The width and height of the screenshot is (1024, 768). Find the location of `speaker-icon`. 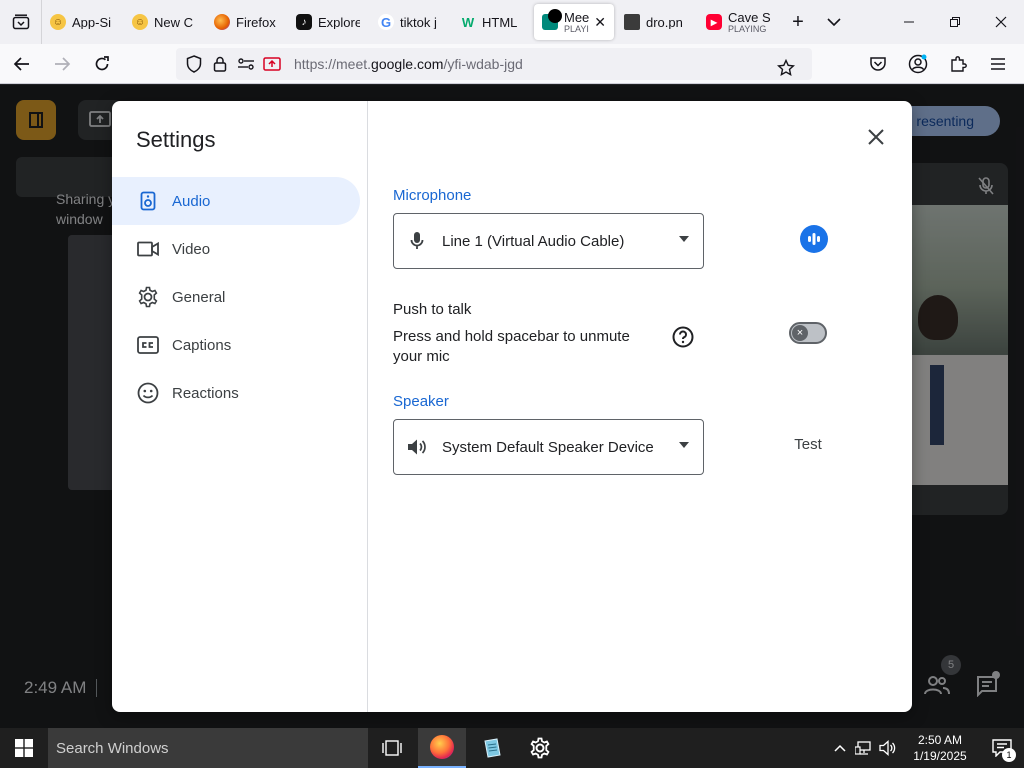

speaker-icon is located at coordinates (148, 201).